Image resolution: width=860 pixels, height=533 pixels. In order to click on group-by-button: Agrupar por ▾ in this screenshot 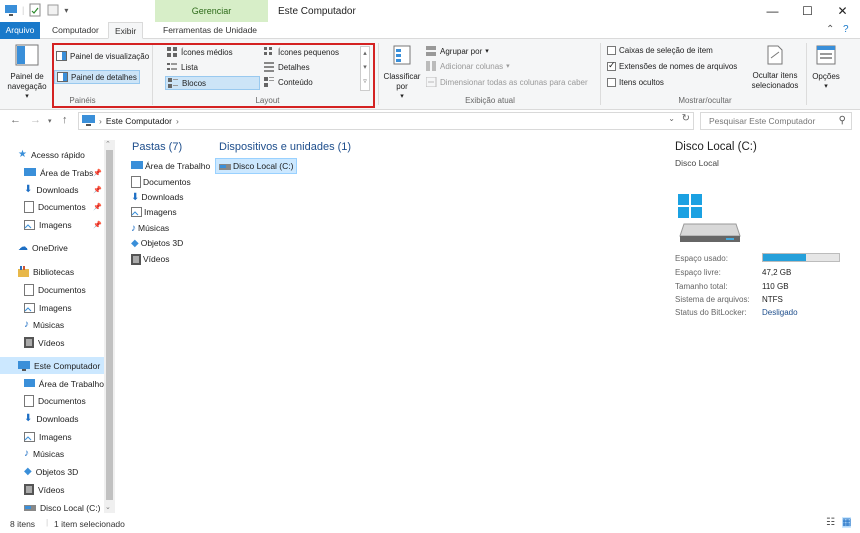, I will do `click(457, 51)`.